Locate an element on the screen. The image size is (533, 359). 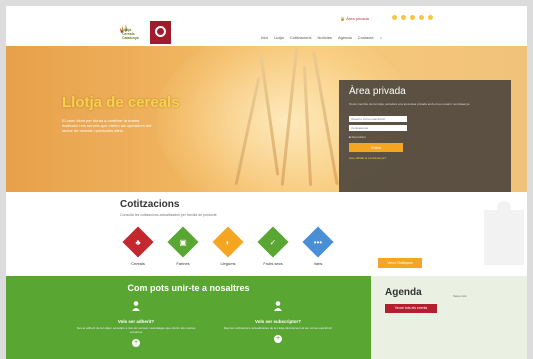
youtube-icon is located at coordinates (421, 17).